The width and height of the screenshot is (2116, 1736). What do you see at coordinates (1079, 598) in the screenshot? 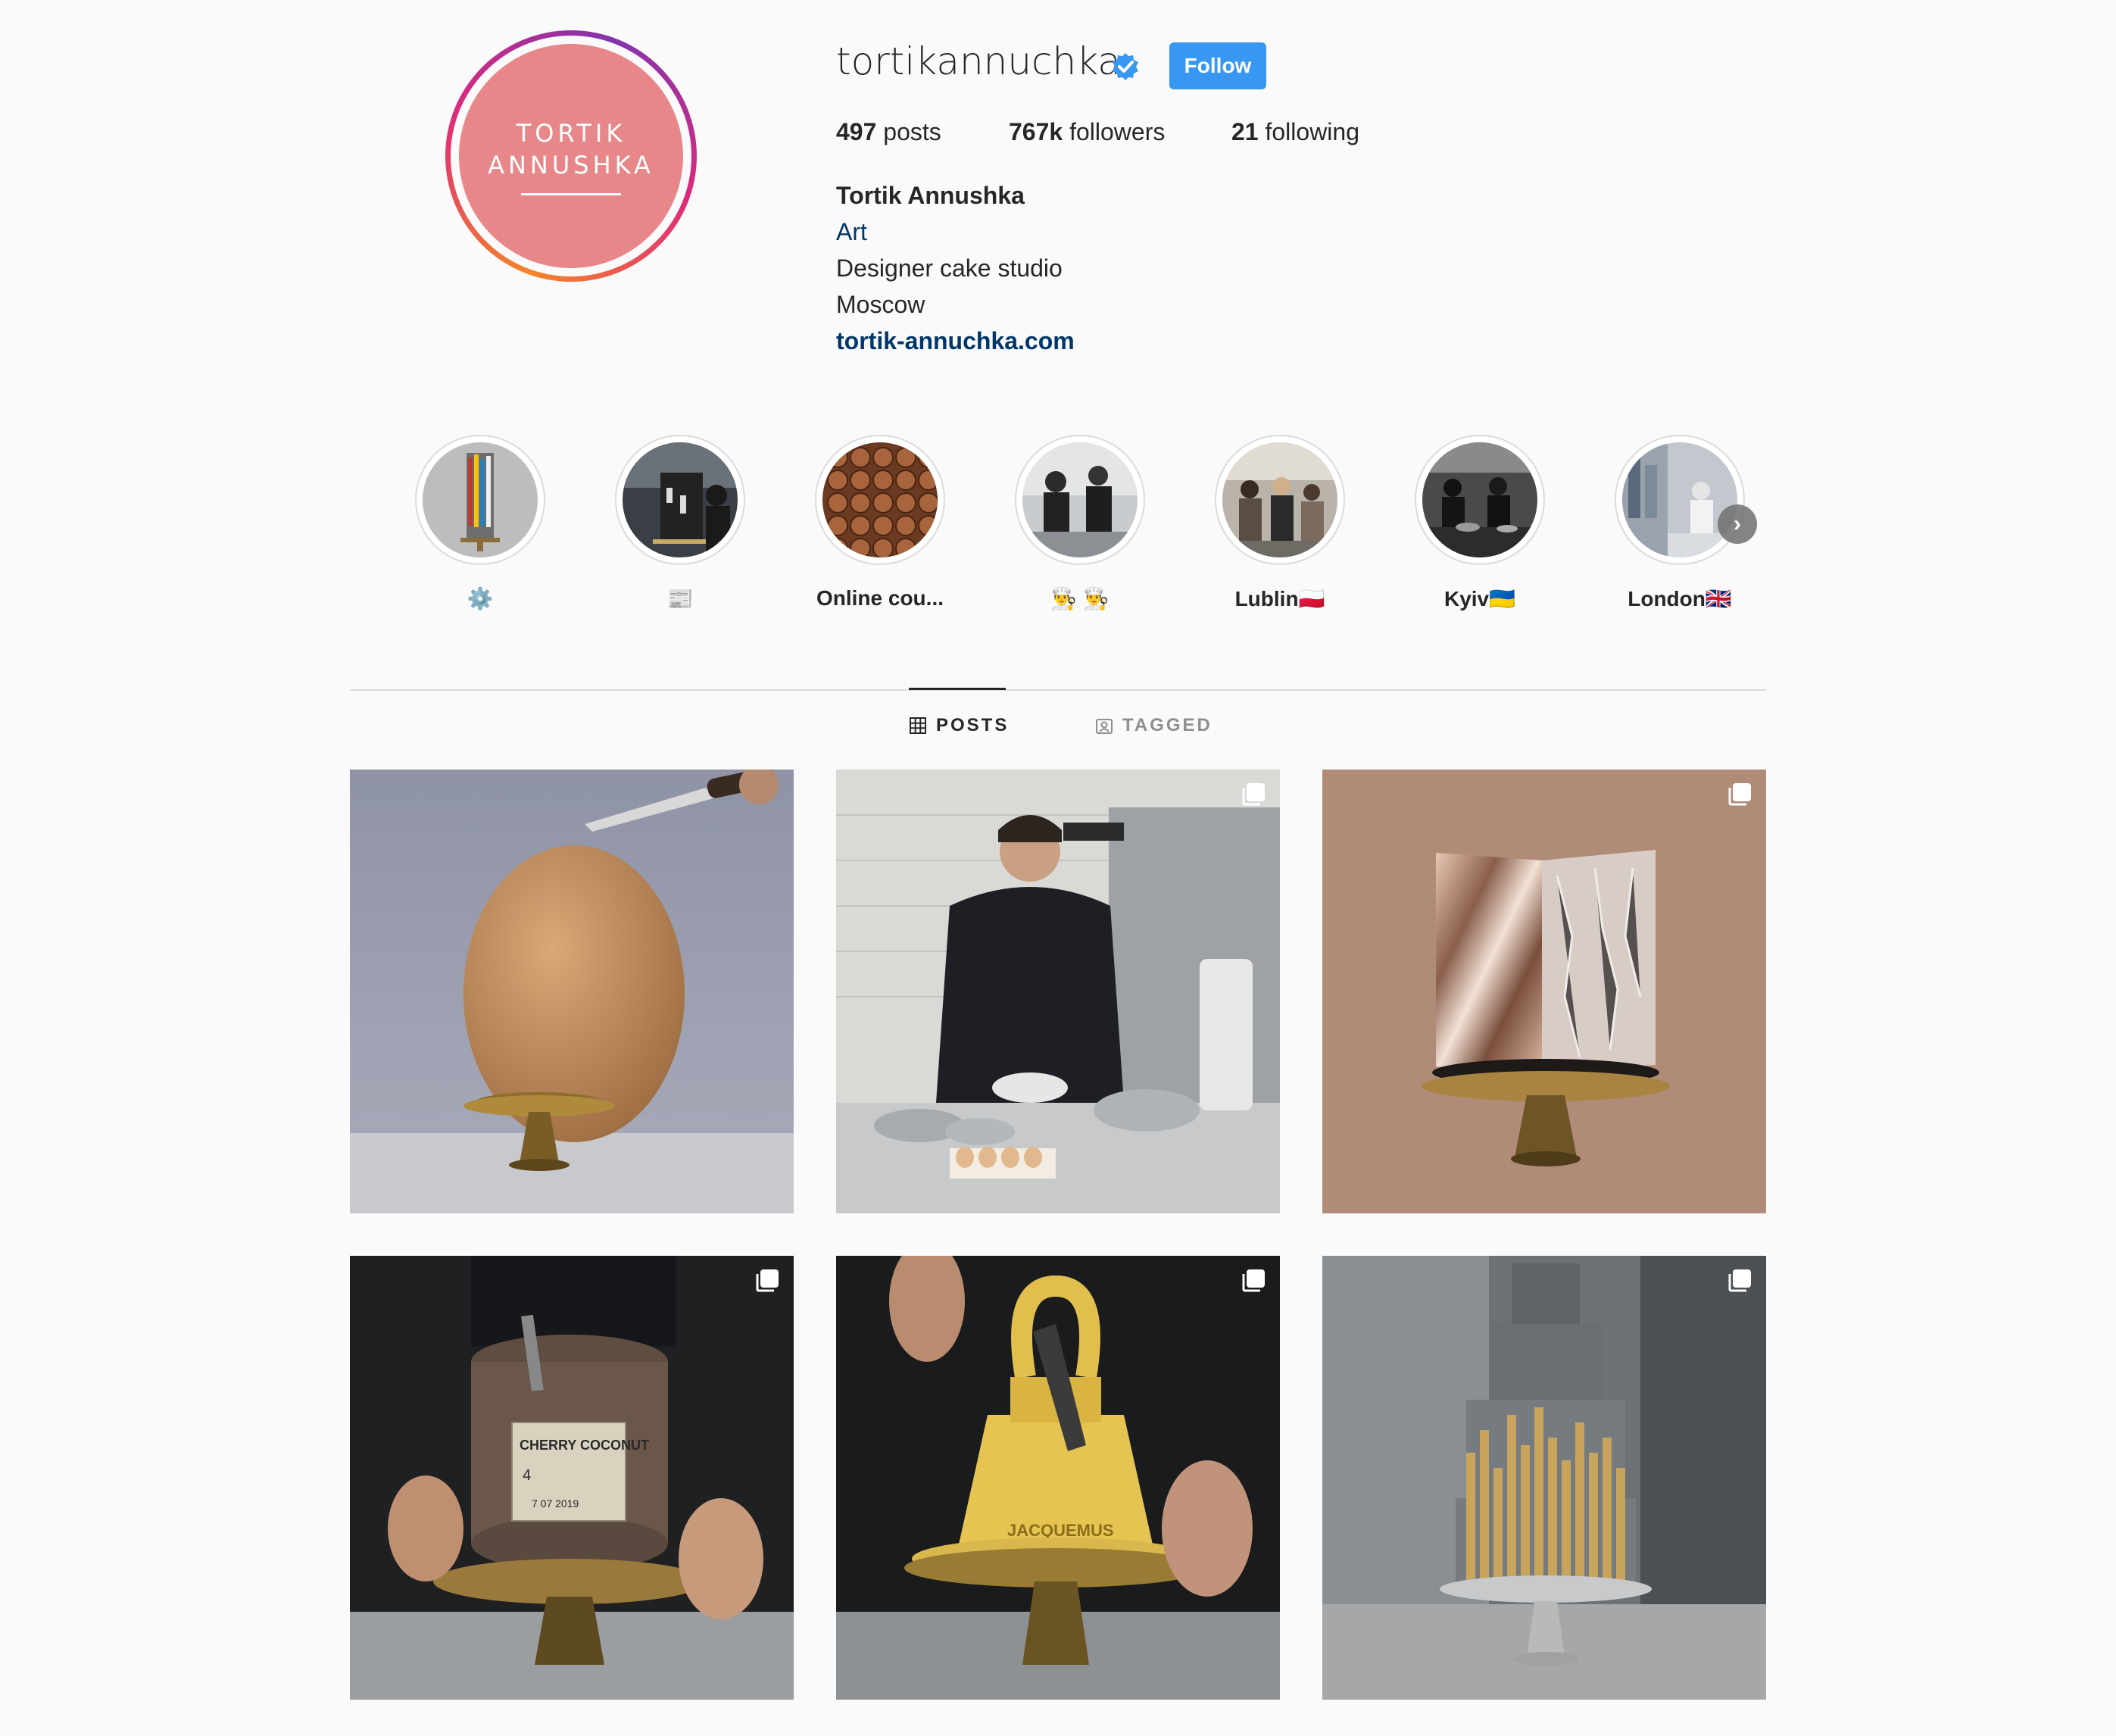
I see `highlight-label: 👨‍🍳 👨‍🍳` at bounding box center [1079, 598].